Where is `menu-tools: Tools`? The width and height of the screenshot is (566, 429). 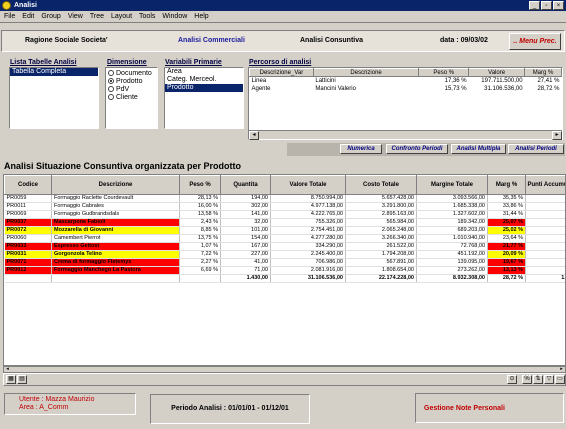 menu-tools: Tools is located at coordinates (147, 16).